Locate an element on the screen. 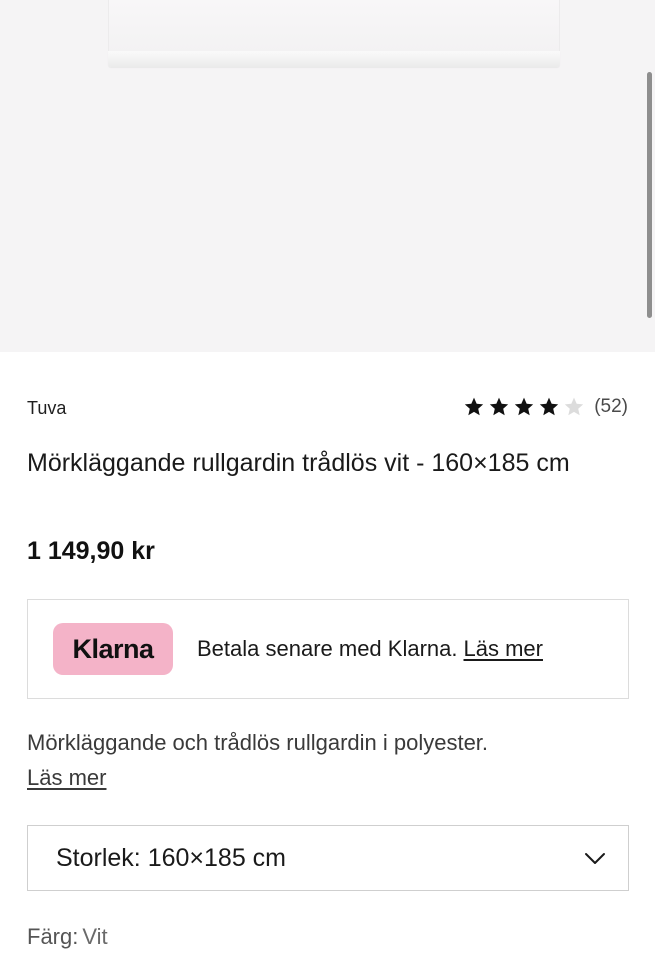 This screenshot has width=655, height=960. klarna-text: Betala senare med Klarna. is located at coordinates (327, 648).